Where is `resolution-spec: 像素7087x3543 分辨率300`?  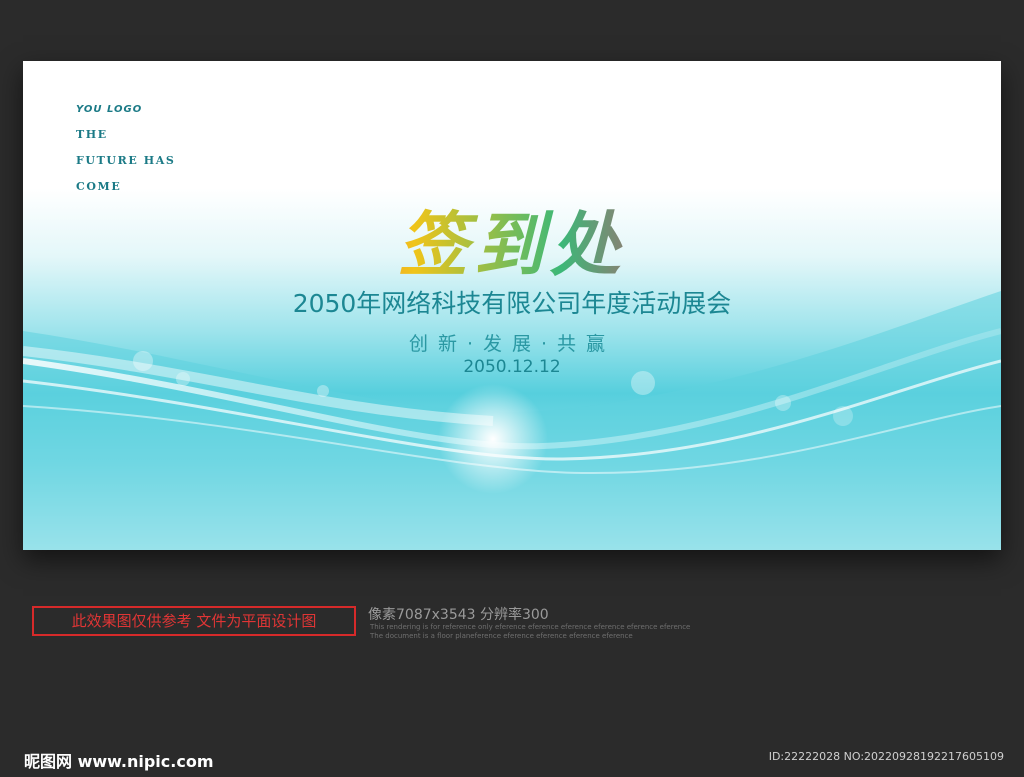 resolution-spec: 像素7087x3543 分辨率300 is located at coordinates (458, 615).